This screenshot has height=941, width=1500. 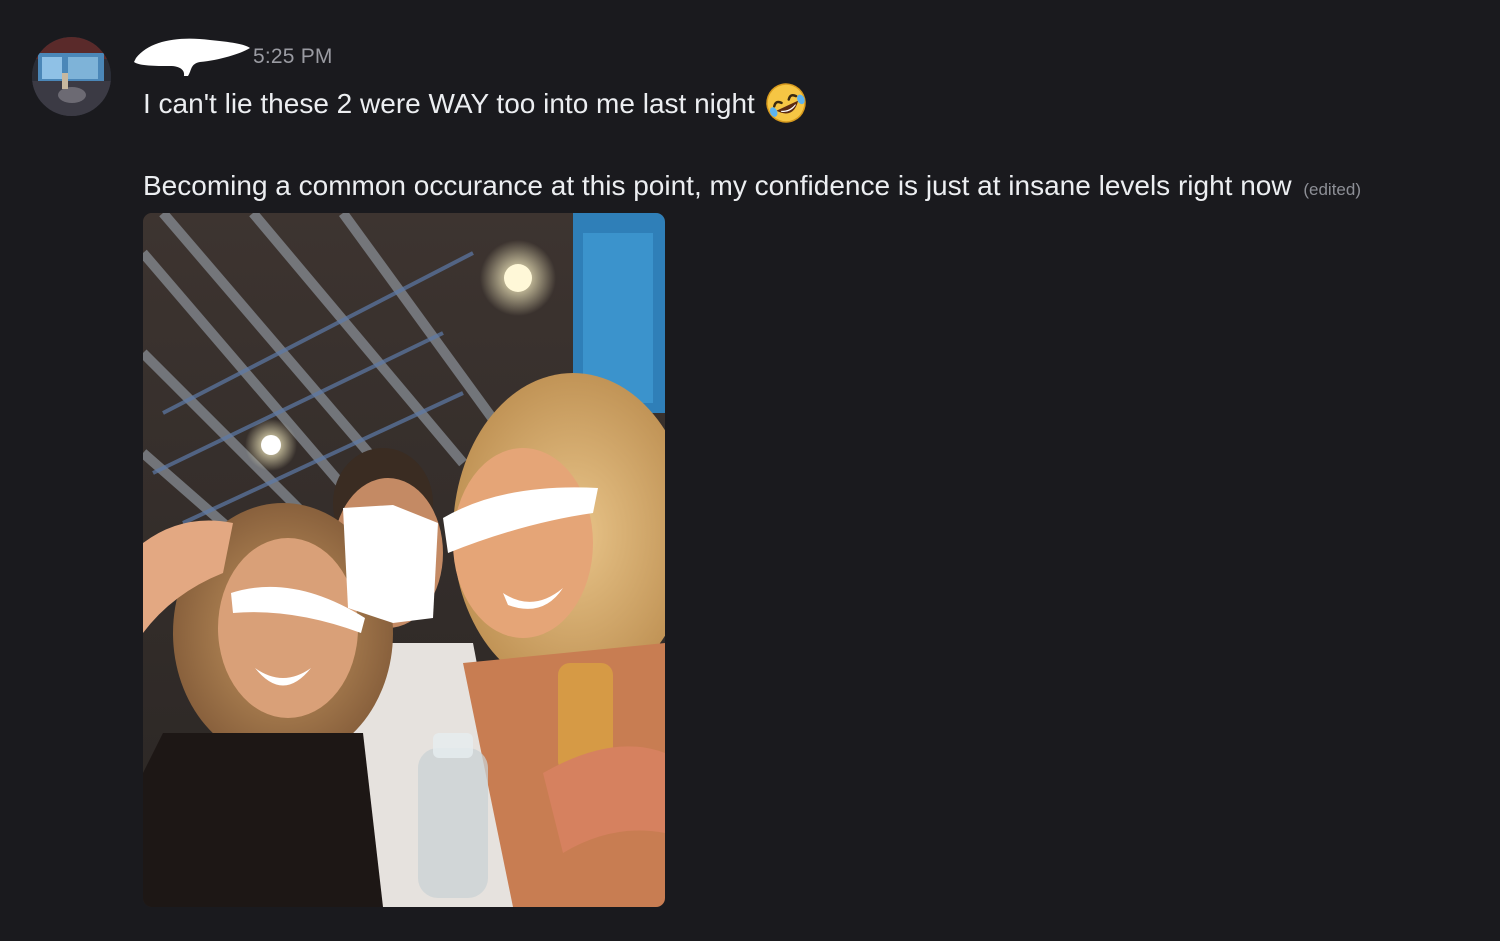 I want to click on message-timestamp: 5:25 PM, so click(x=293, y=56).